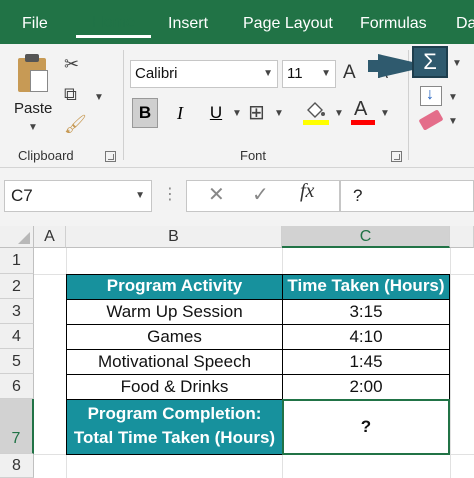 This screenshot has width=474, height=478. I want to click on formula-input: ?, so click(407, 196).